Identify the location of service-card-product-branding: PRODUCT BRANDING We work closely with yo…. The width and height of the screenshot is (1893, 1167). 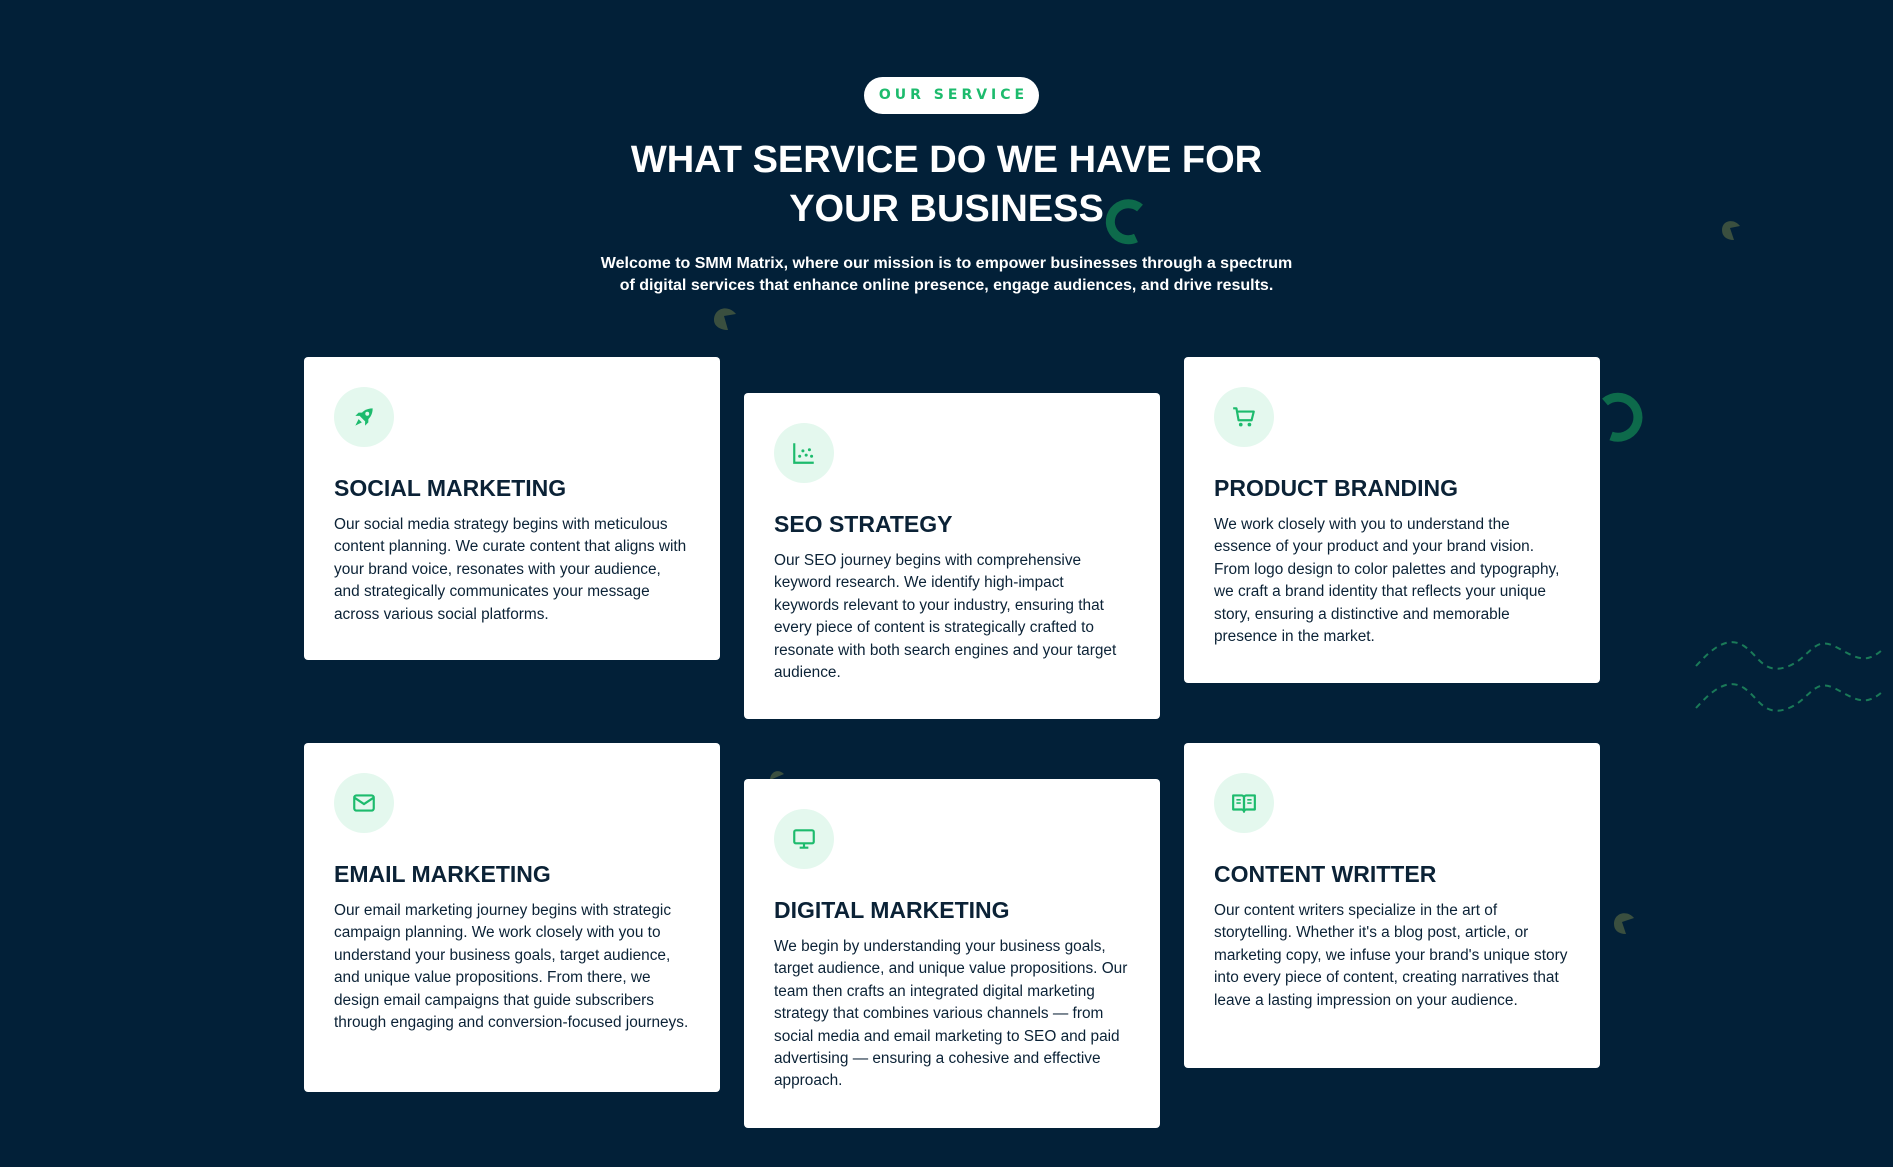
(1392, 520).